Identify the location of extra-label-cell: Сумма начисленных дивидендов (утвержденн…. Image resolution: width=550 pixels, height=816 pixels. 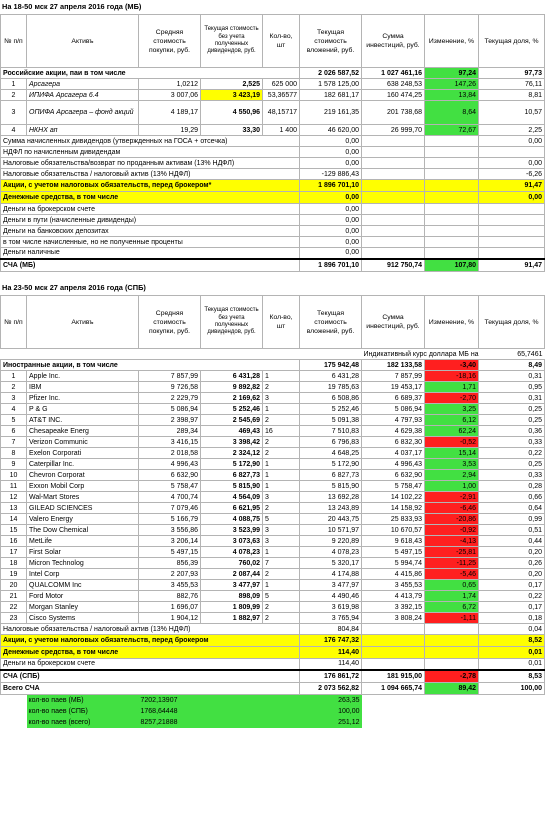
(150, 141).